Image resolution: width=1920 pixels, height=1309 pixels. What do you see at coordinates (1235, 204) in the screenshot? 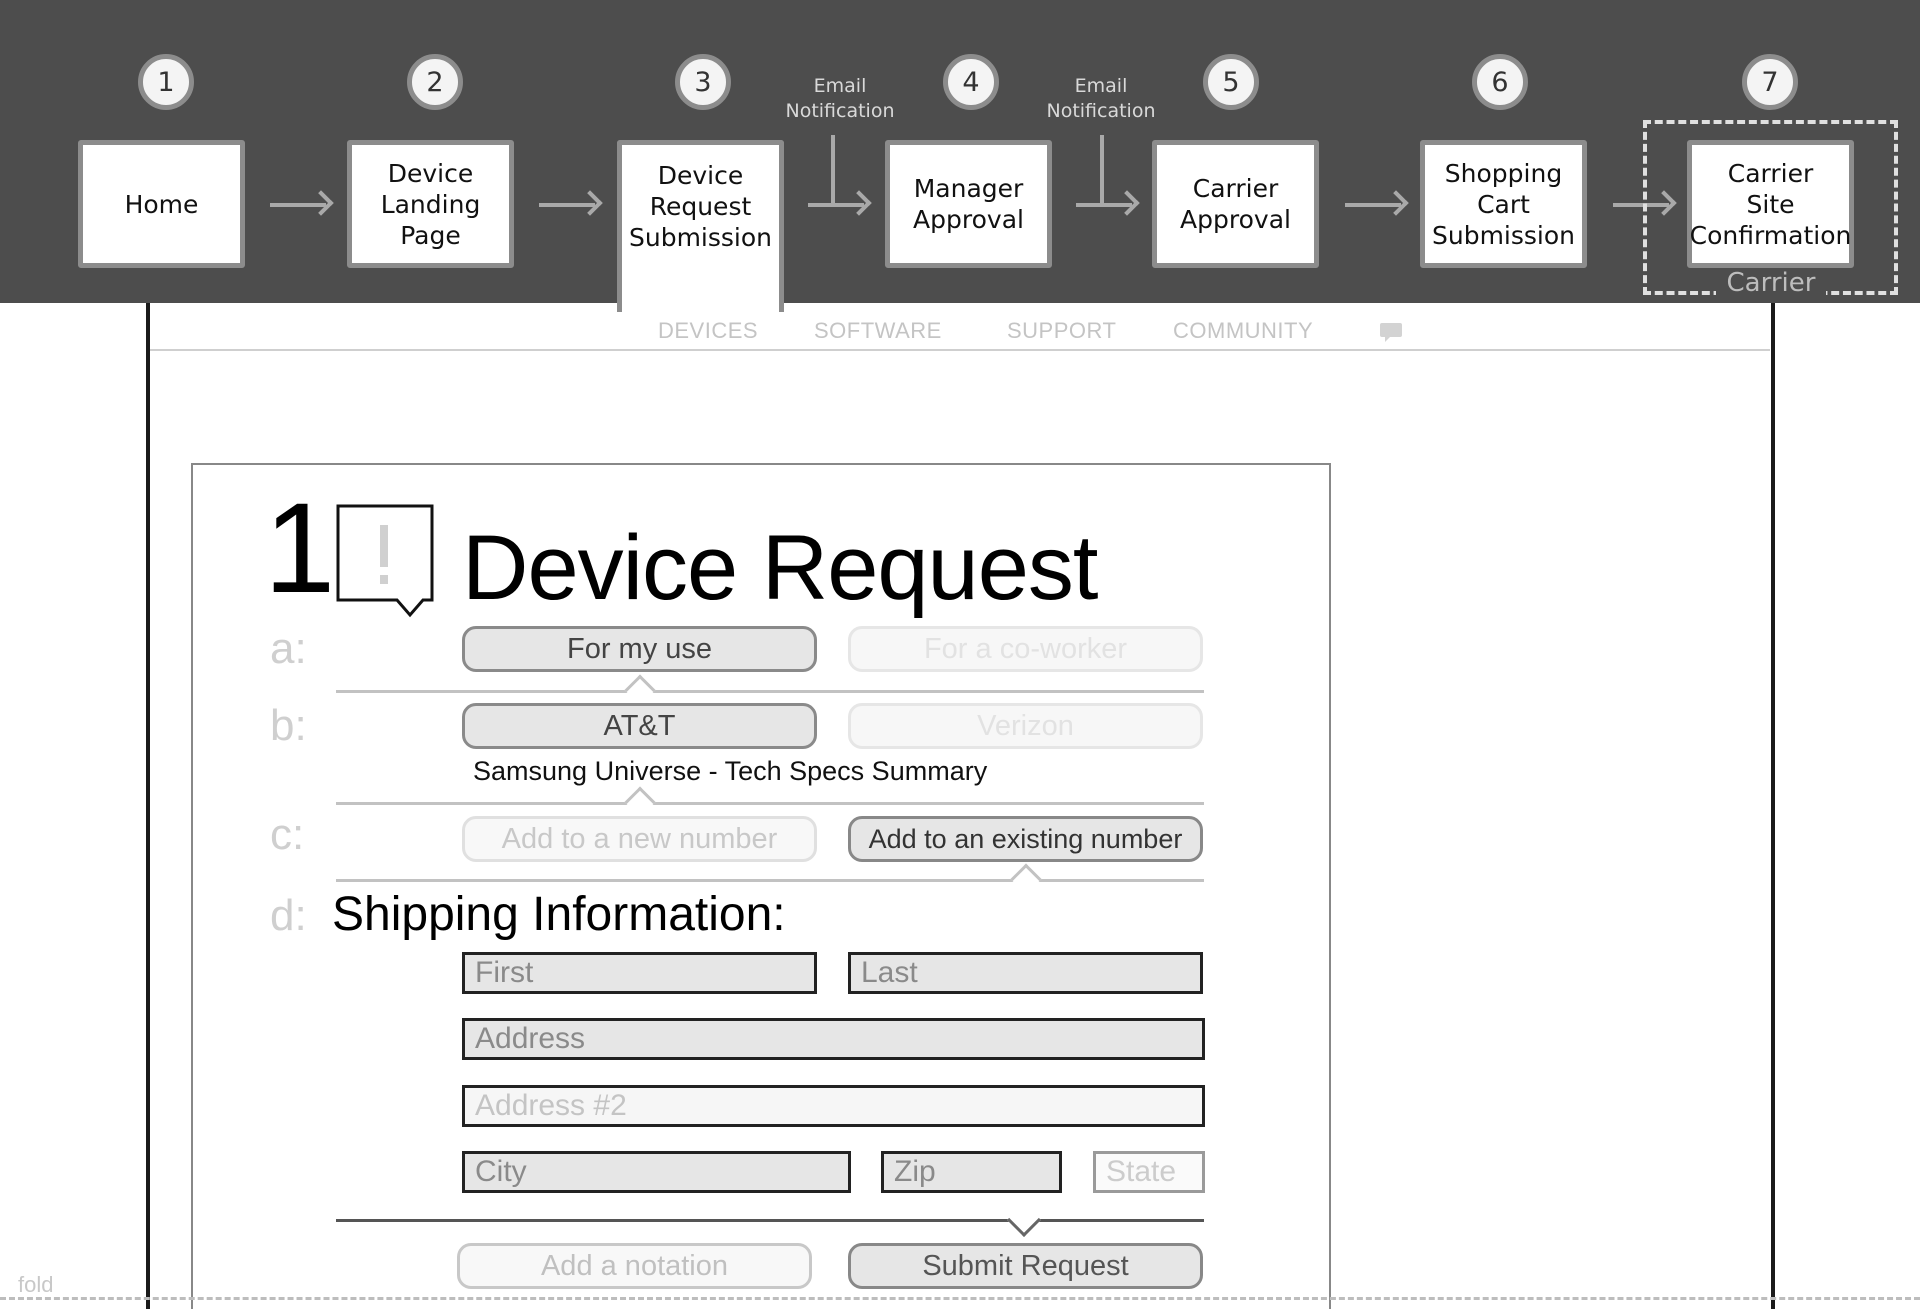
I see `step-carrier-approval: Carrier Approval` at bounding box center [1235, 204].